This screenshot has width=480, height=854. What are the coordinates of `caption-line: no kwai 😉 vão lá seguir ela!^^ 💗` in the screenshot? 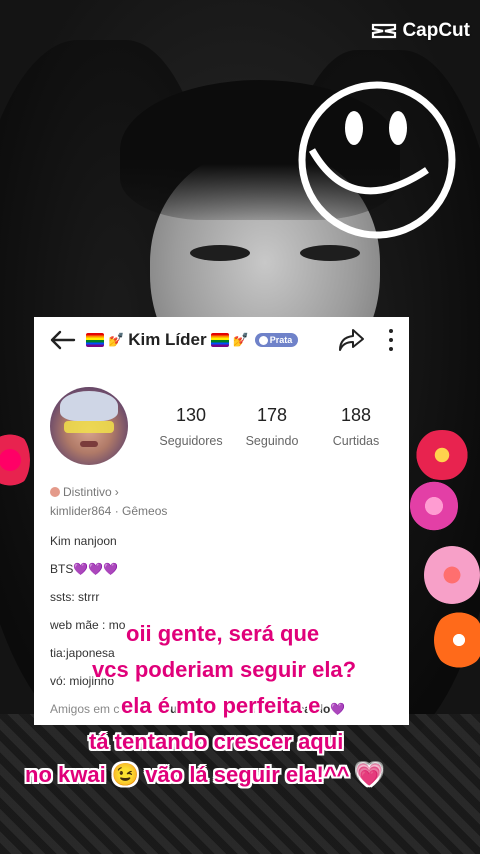 It's located at (204, 774).